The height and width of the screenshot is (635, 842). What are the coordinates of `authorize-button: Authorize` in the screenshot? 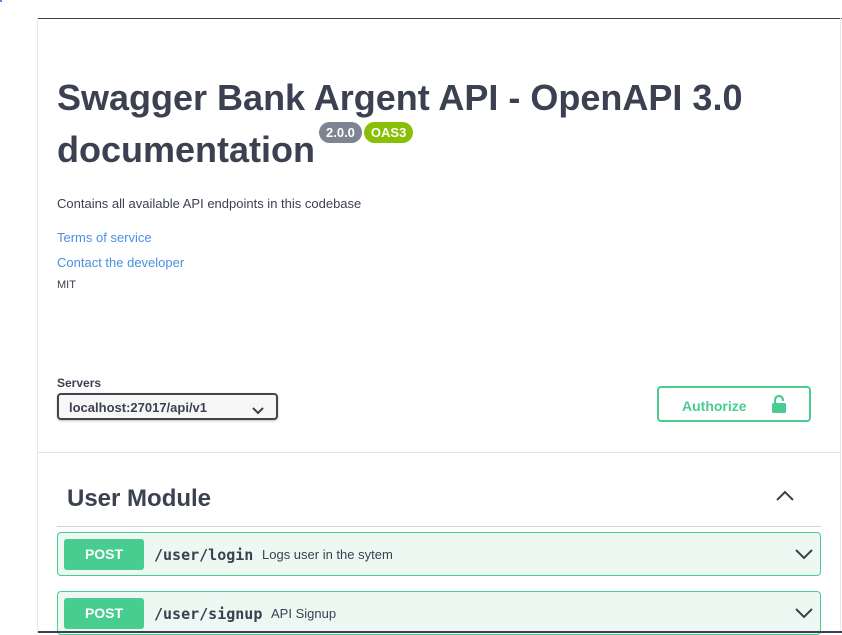 It's located at (734, 404).